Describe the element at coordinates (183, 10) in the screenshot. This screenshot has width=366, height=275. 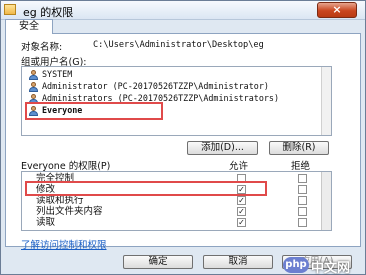
I see `title-bar: eg 的权限 ×` at that location.